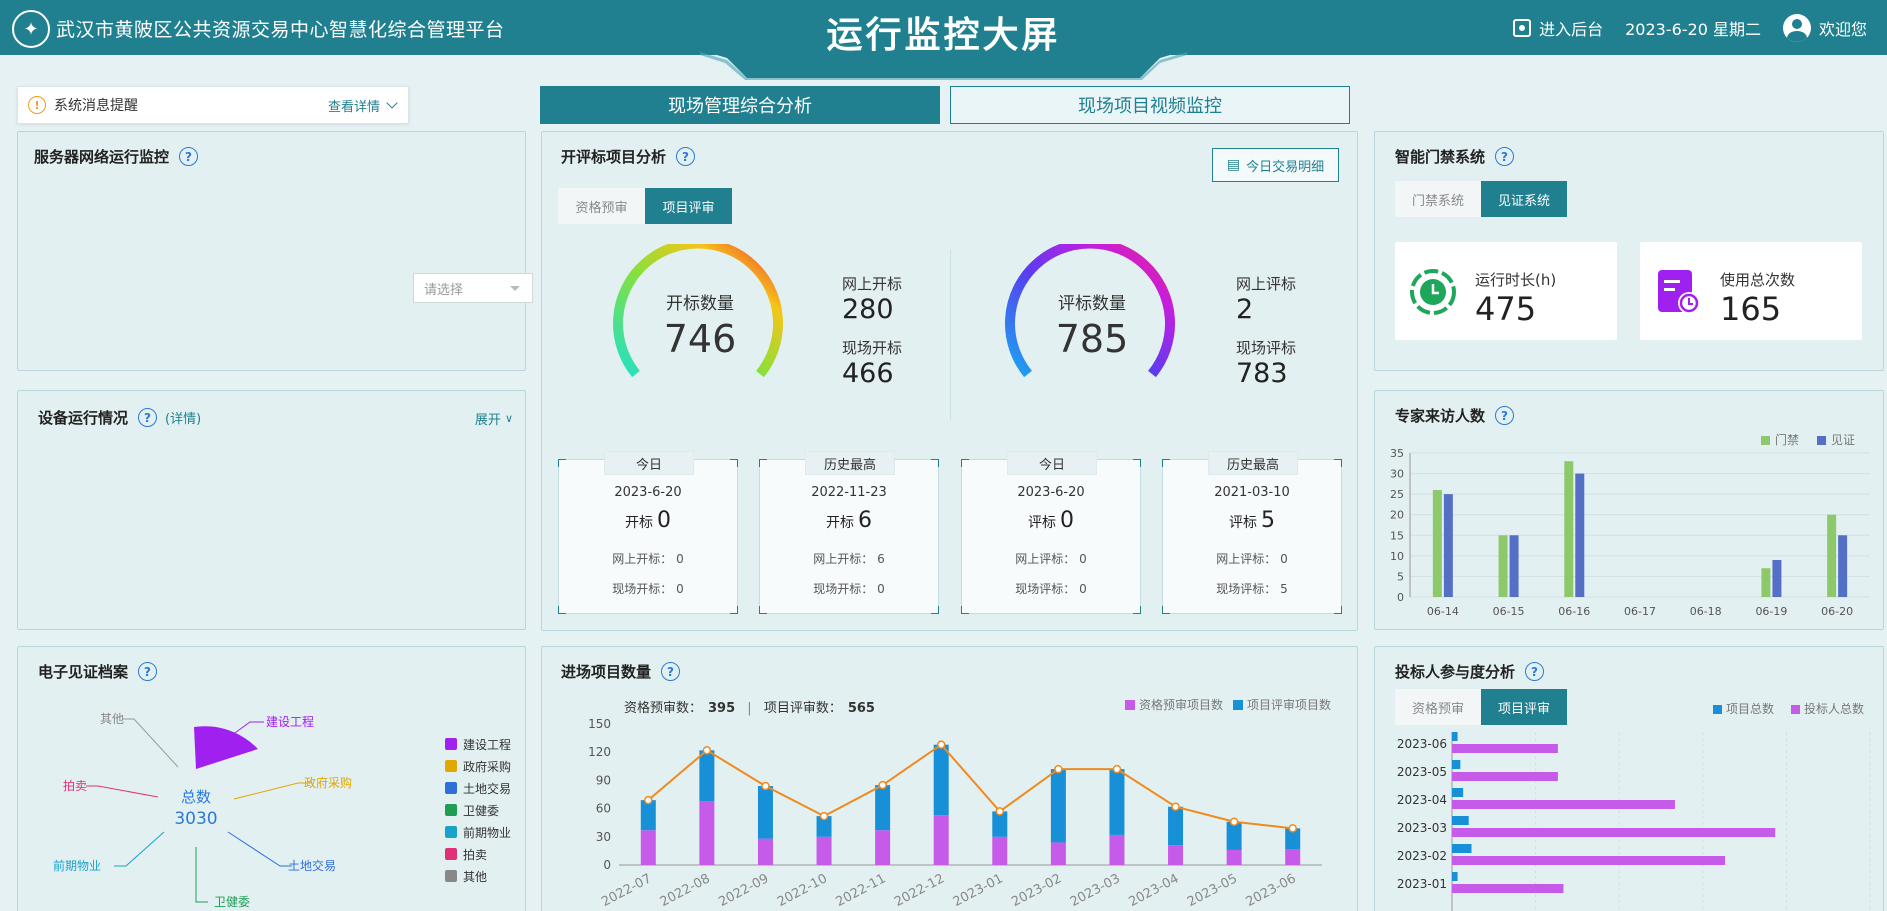  What do you see at coordinates (478, 788) in the screenshot?
I see `legend-item: 土地交易` at bounding box center [478, 788].